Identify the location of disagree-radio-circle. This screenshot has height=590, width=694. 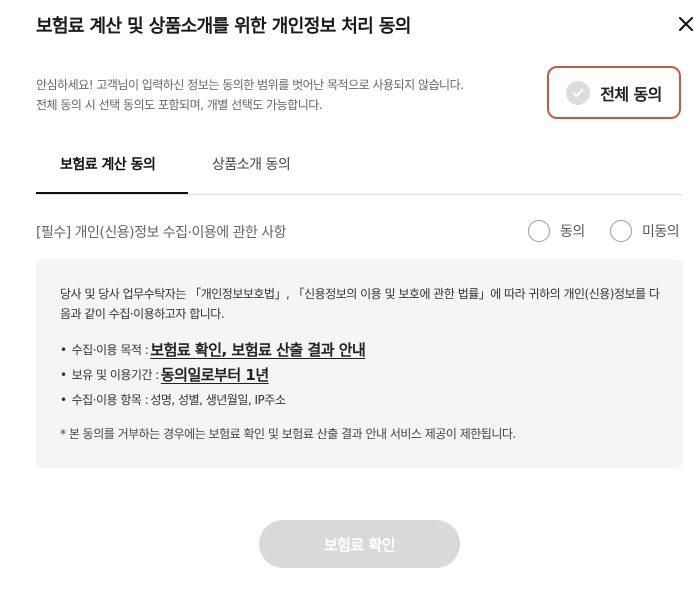
(621, 231).